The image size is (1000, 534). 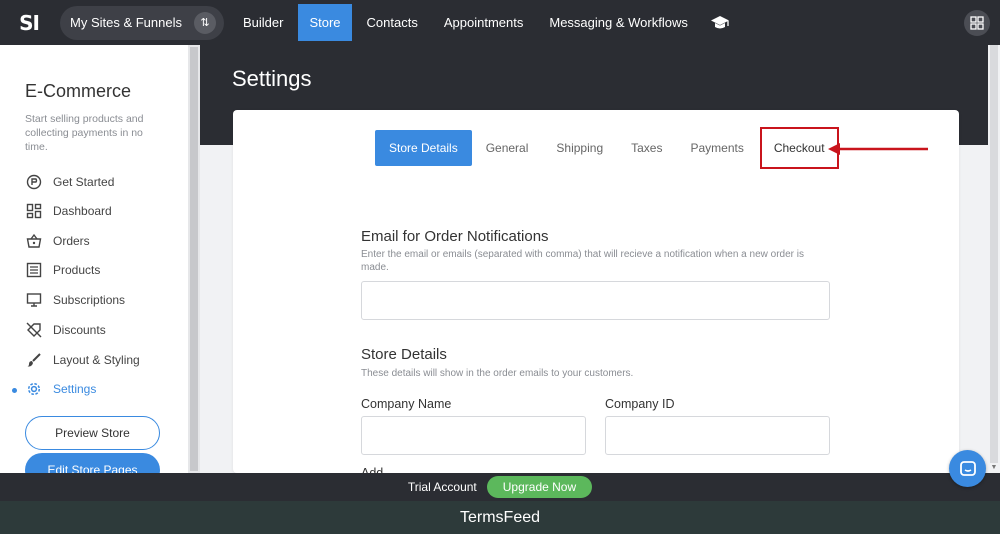 I want to click on sidebar-title: E-Commerce, so click(x=78, y=91).